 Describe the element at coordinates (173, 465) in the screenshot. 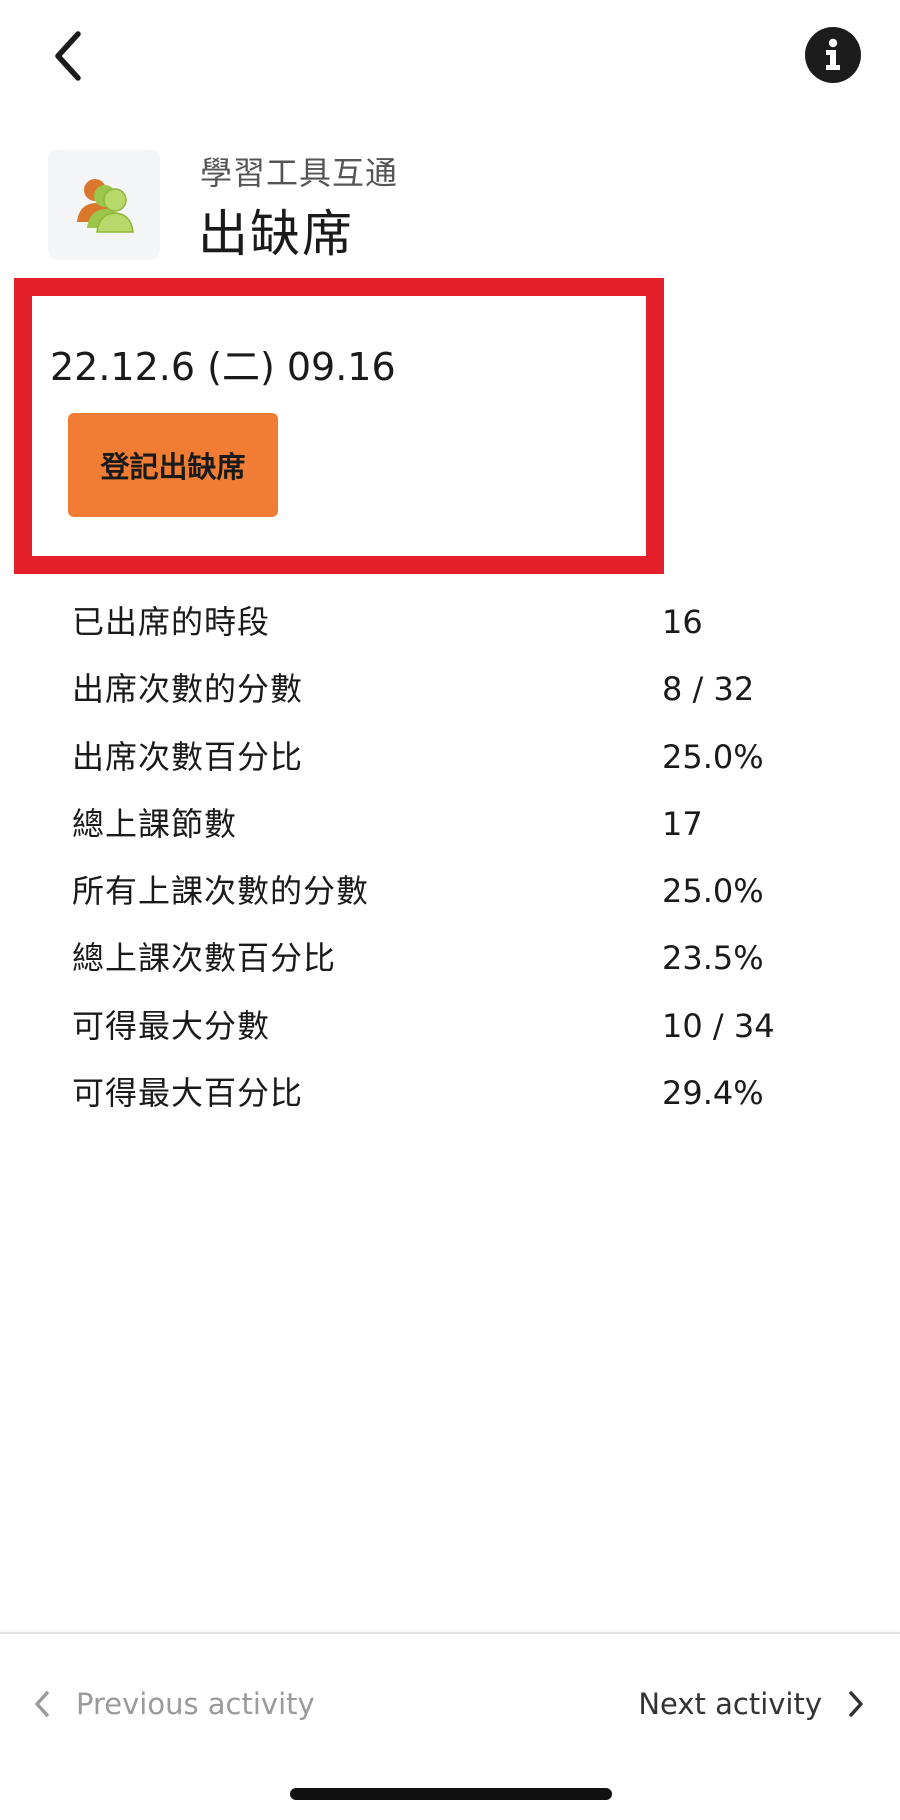

I see `record-attendance-button: 登記出缺席` at that location.